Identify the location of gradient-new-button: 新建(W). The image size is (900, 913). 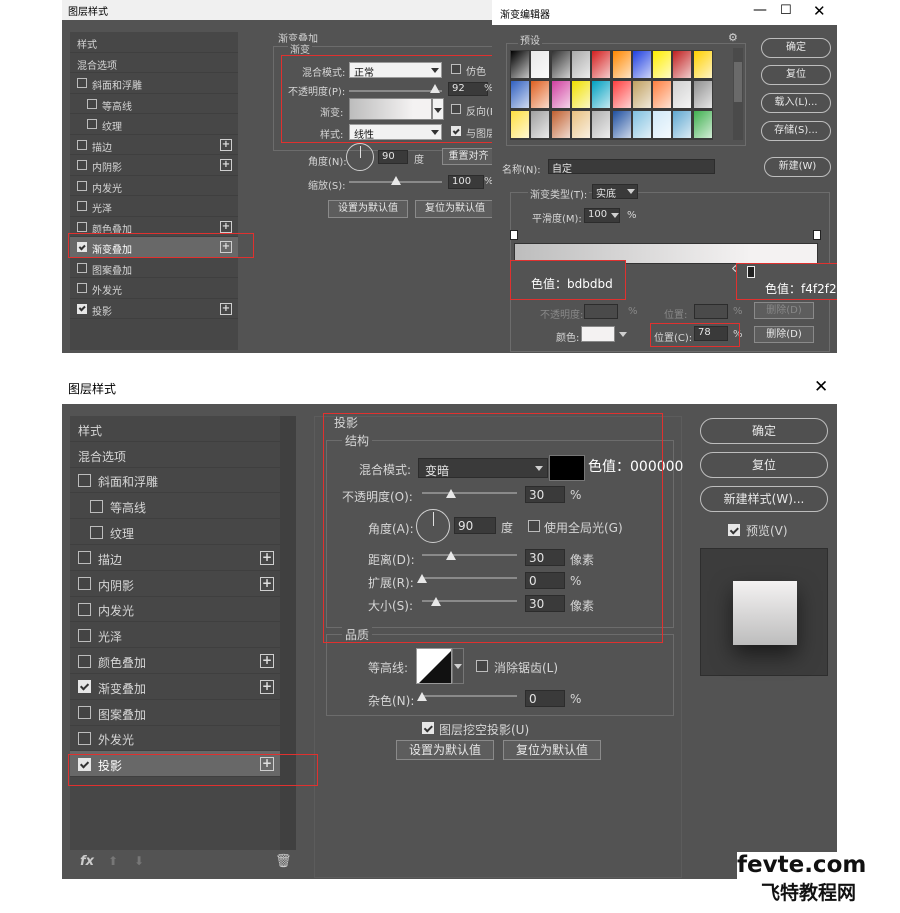
(797, 167).